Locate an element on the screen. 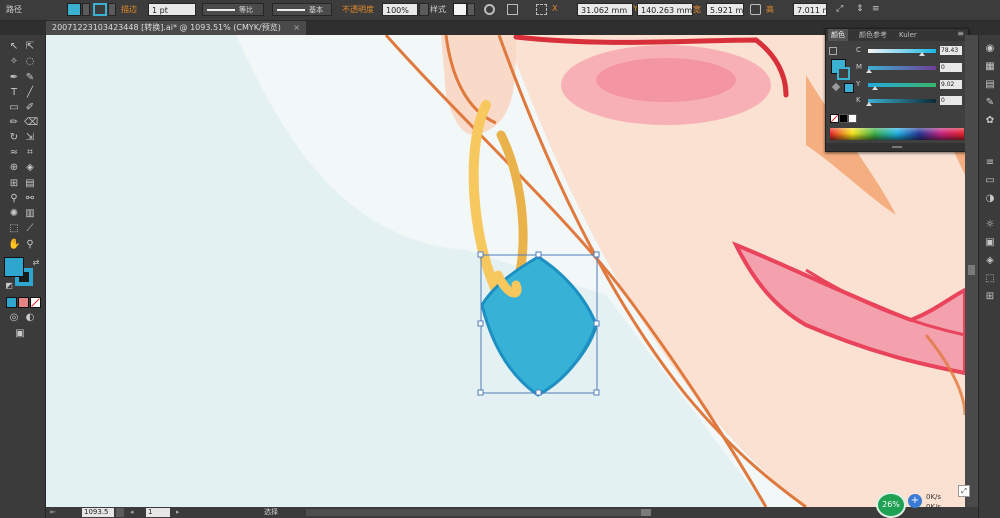  opacity-label: 不透明度 is located at coordinates (358, 9).